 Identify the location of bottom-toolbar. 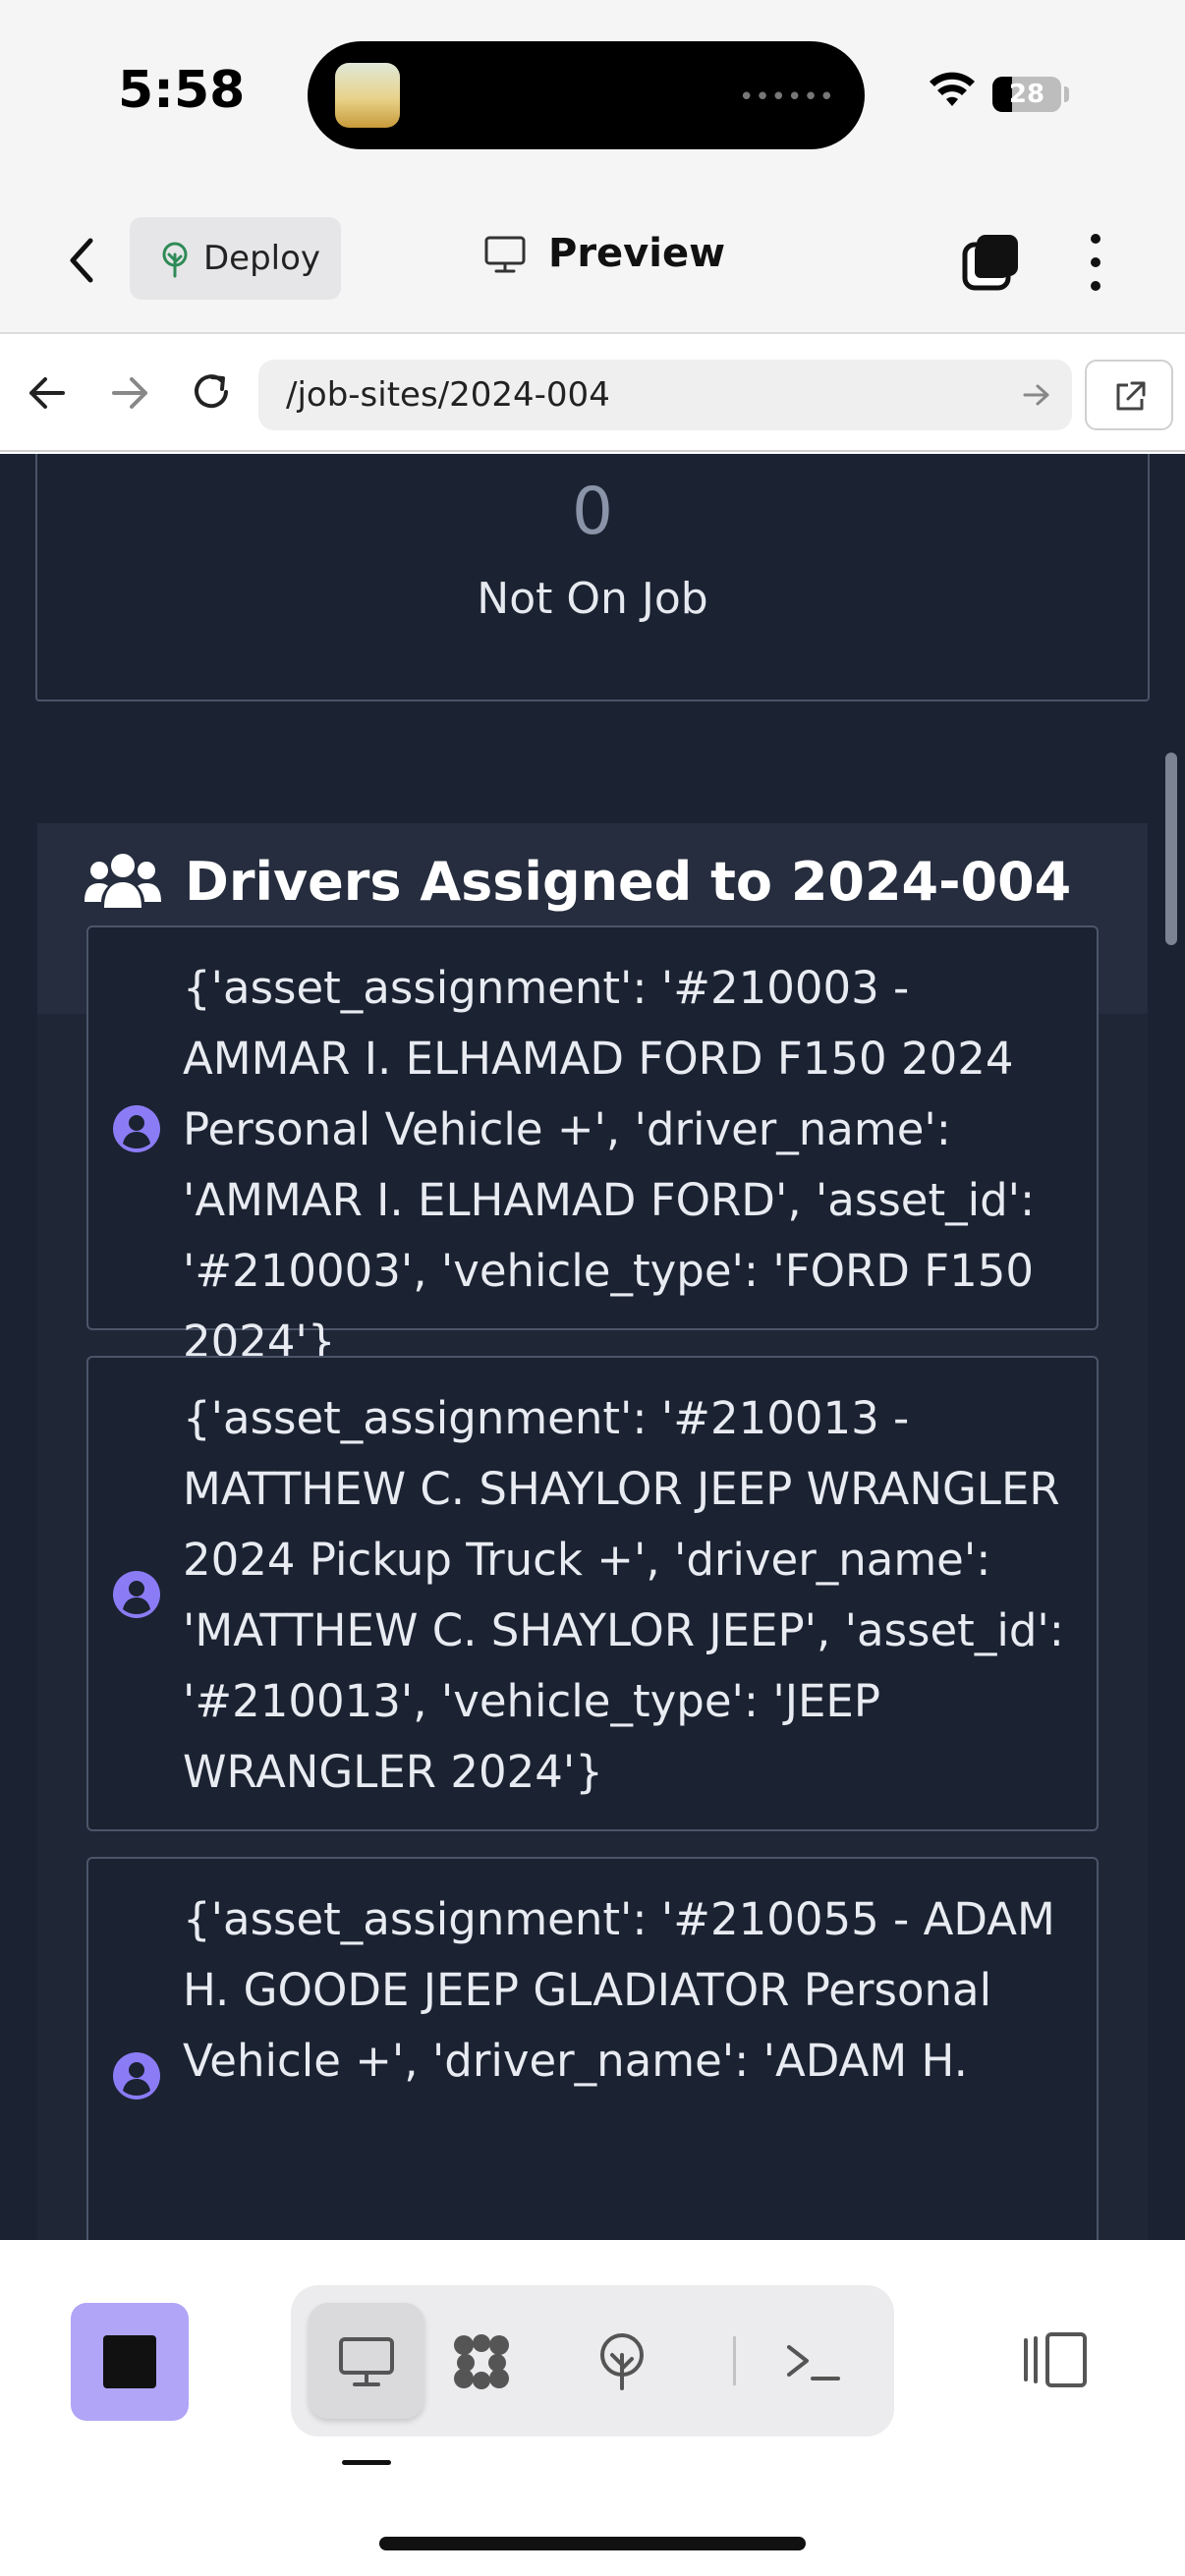
(592, 2408).